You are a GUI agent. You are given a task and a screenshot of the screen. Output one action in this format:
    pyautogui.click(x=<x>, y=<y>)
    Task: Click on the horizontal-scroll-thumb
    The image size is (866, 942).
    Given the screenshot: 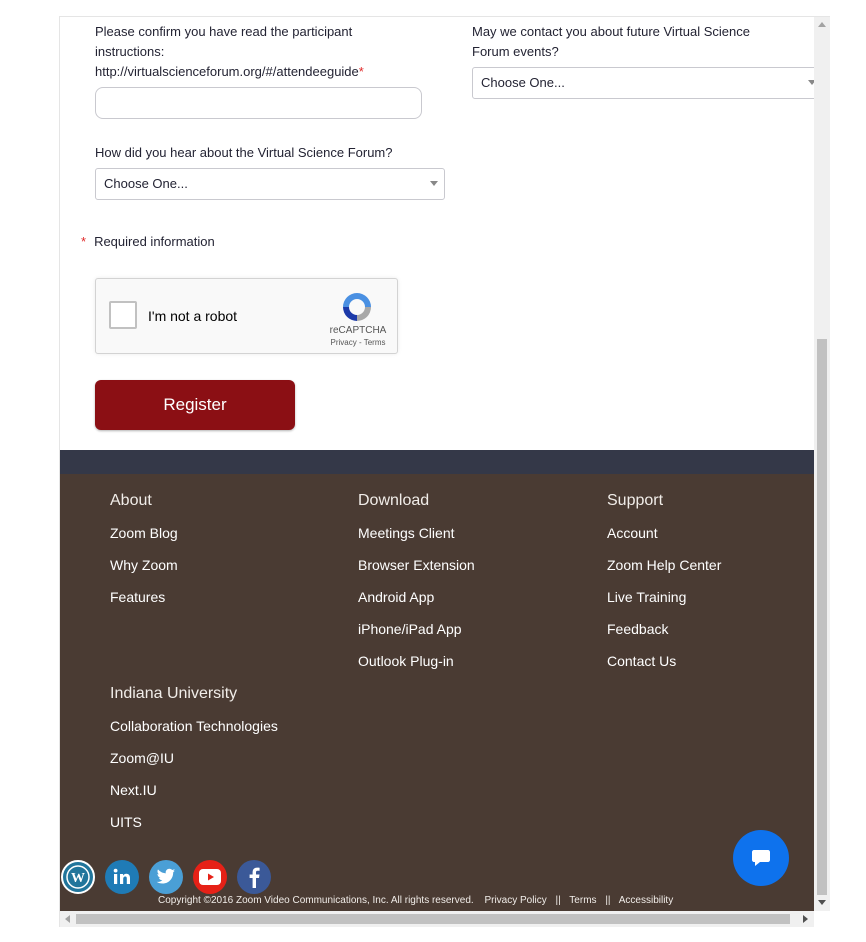 What is the action you would take?
    pyautogui.click(x=433, y=919)
    